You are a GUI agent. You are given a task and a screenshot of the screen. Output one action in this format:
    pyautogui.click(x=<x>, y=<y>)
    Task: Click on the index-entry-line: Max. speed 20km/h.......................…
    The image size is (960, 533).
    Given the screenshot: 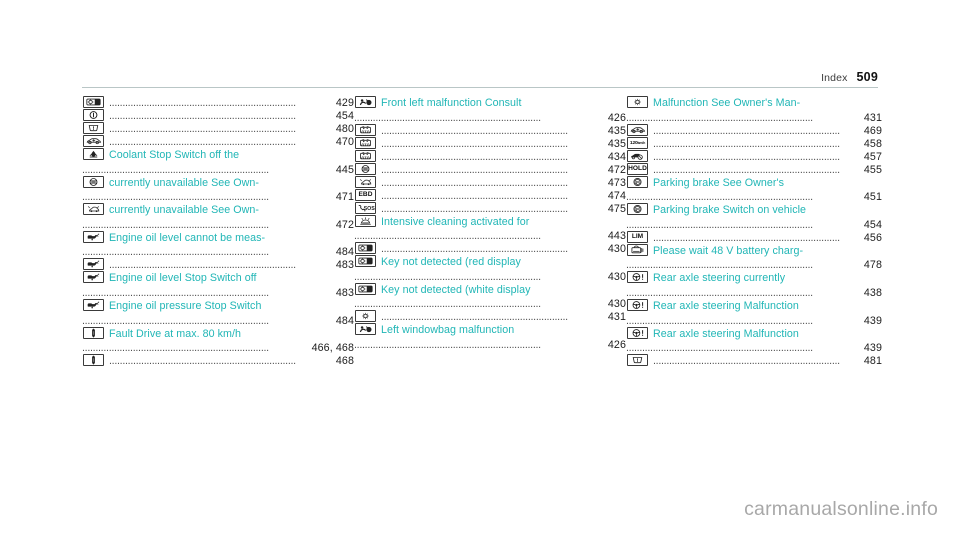 What is the action you would take?
    pyautogui.click(x=754, y=130)
    